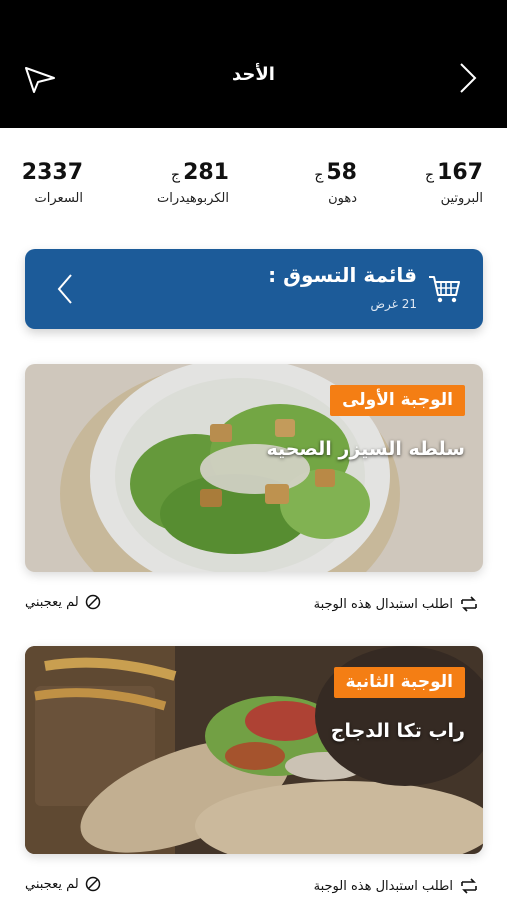 This screenshot has height=900, width=507. What do you see at coordinates (254, 605) in the screenshot?
I see `meal-actions-1: اطلب استبدال هذه الوجبة لم يعجبني` at bounding box center [254, 605].